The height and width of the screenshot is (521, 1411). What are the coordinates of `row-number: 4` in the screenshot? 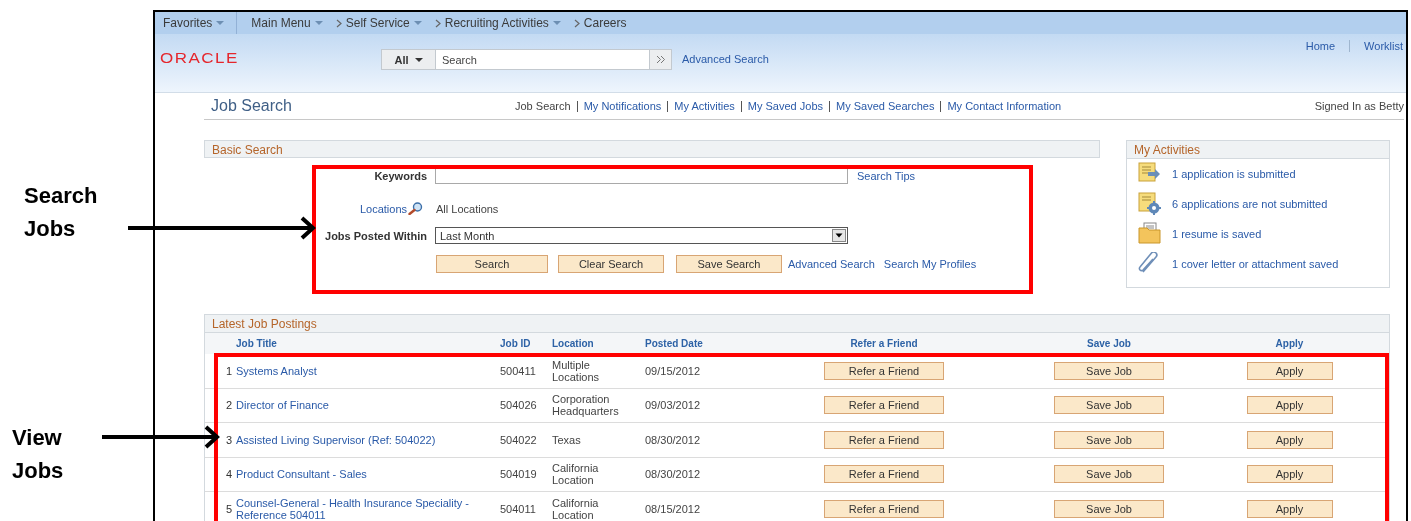 It's located at (228, 474).